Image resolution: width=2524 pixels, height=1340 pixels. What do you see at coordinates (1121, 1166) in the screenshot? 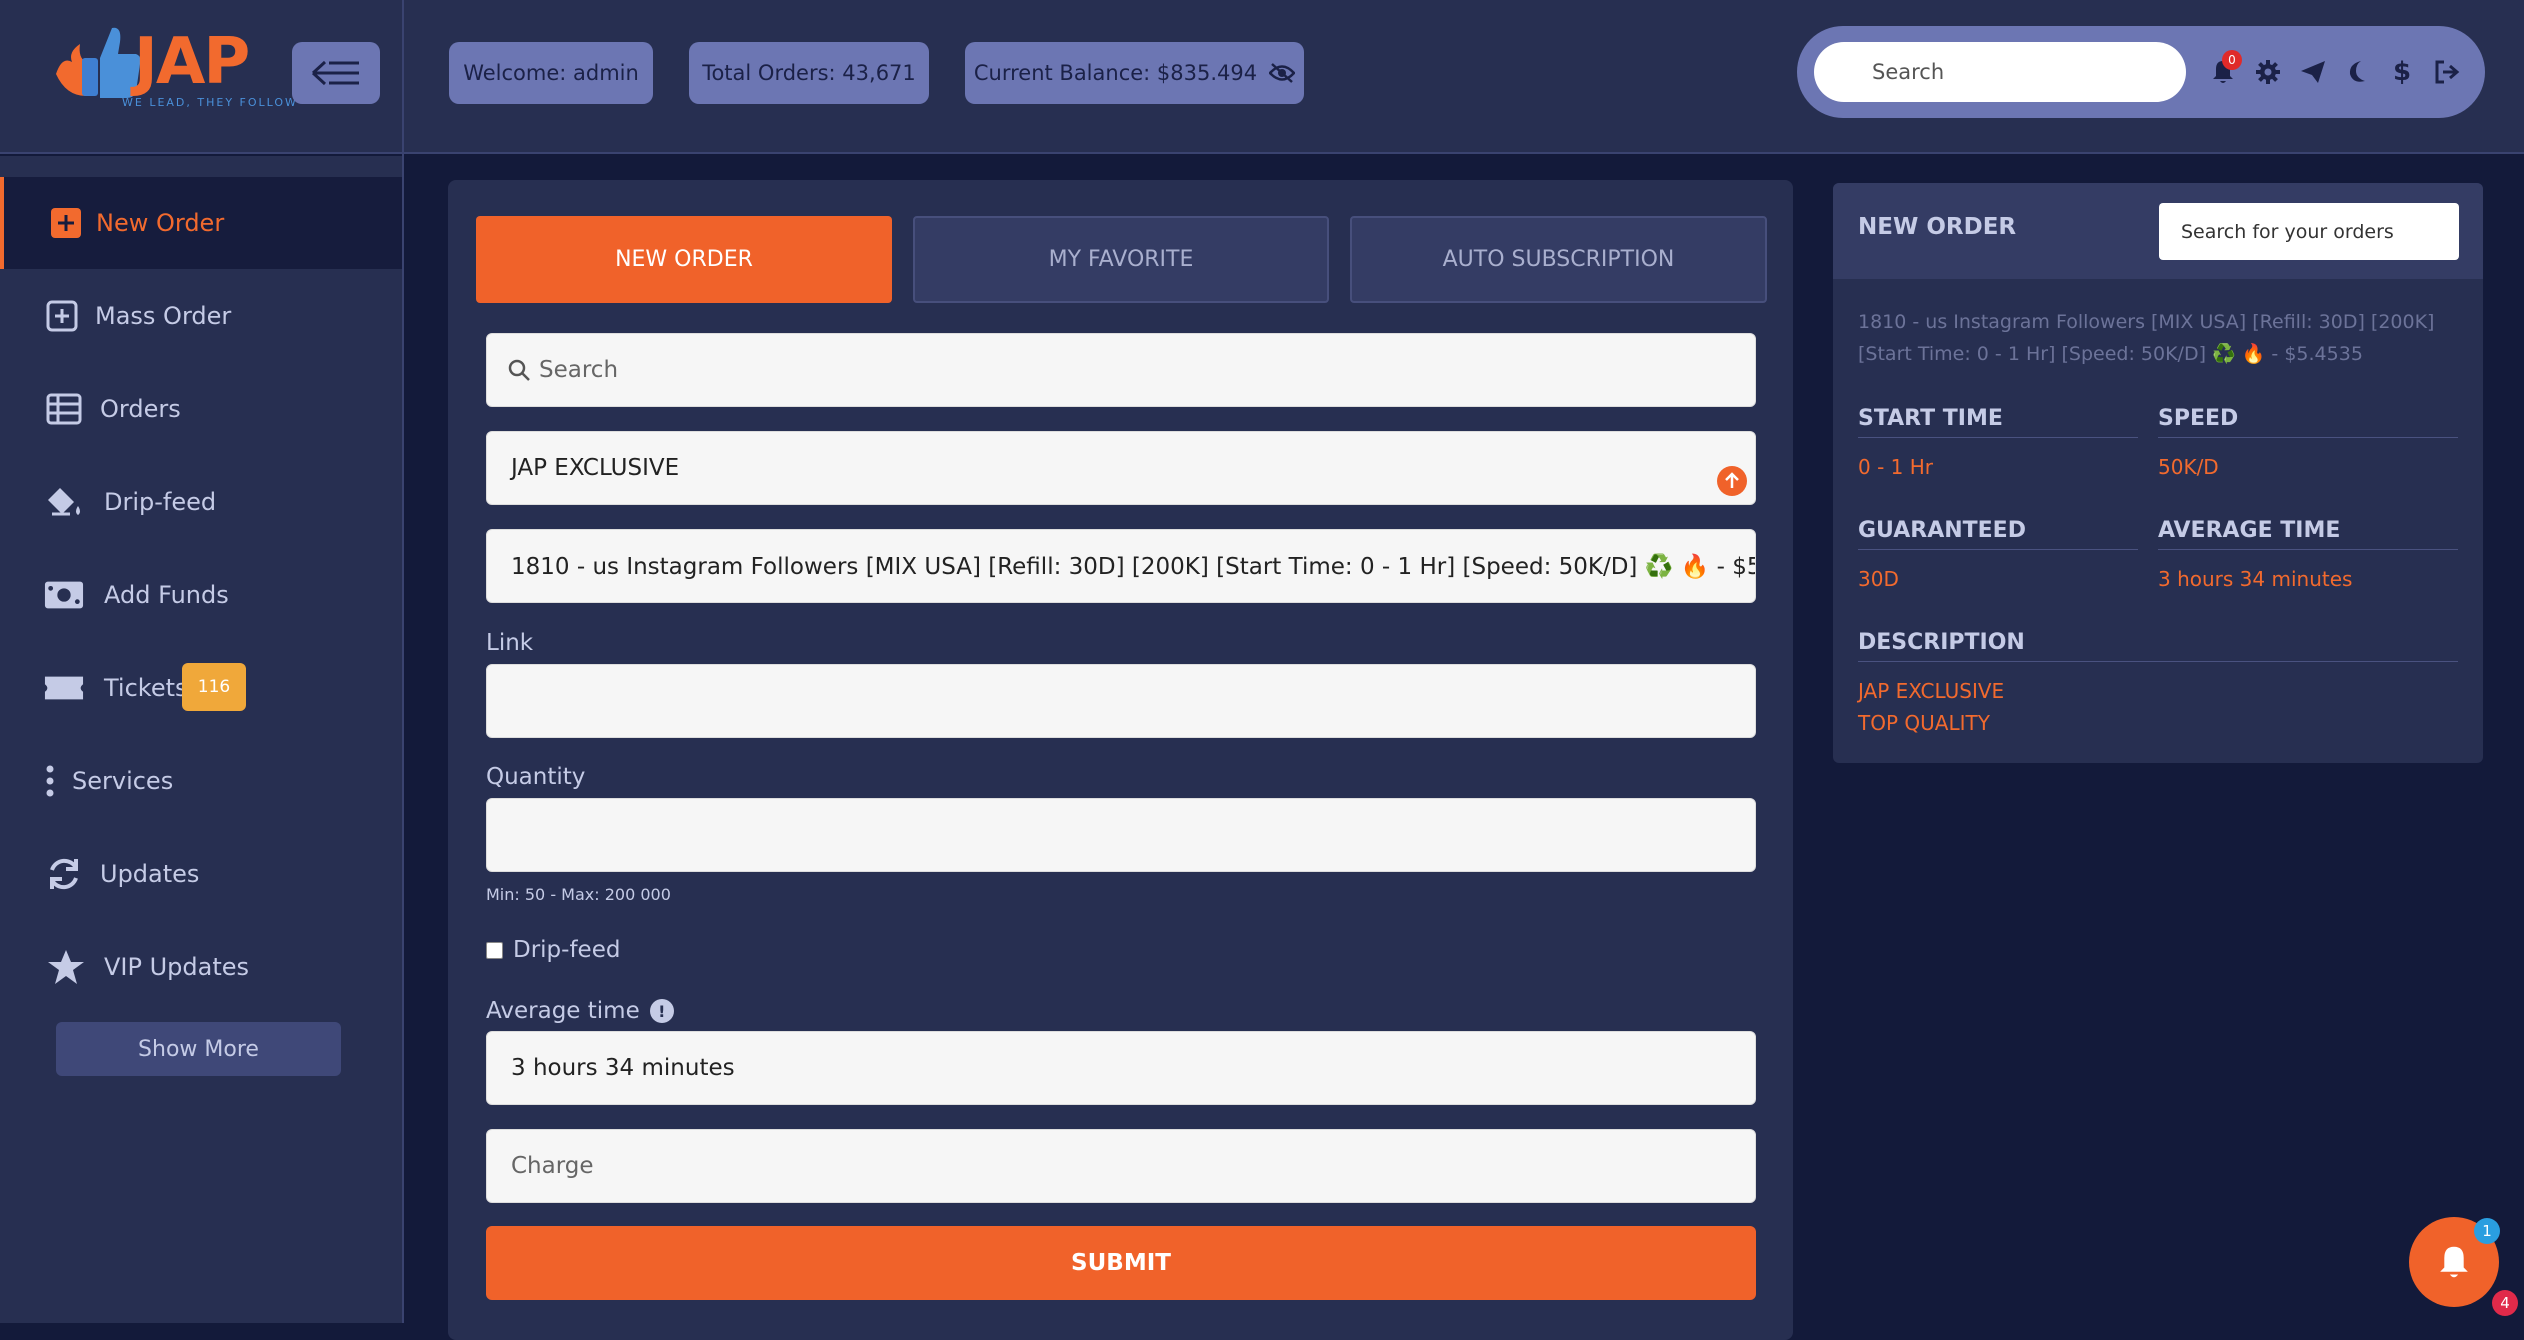
I see `charge-field: Charge` at bounding box center [1121, 1166].